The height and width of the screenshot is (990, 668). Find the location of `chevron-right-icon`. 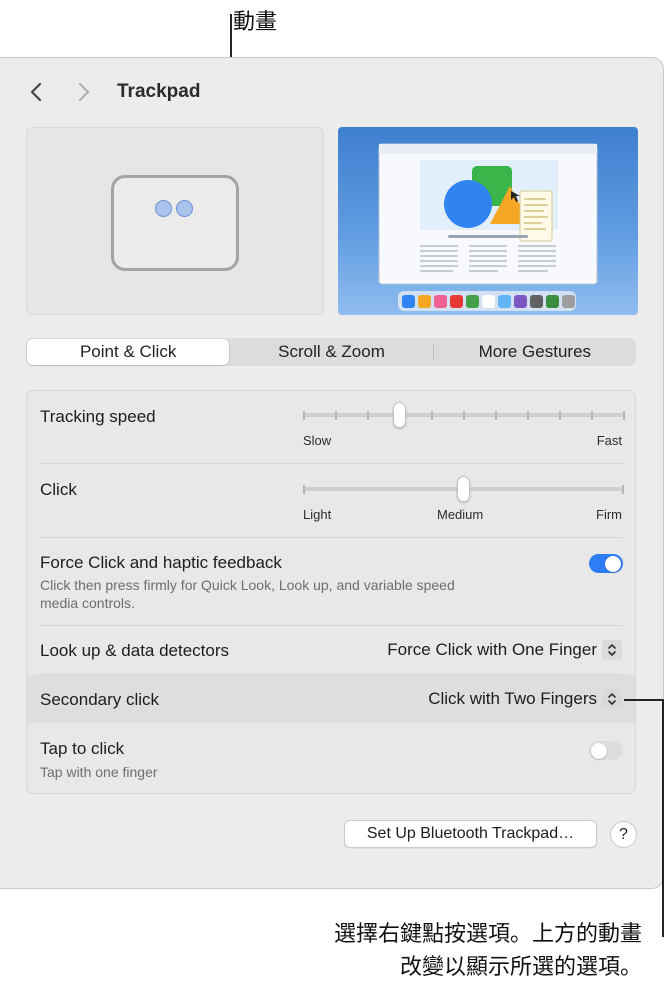

chevron-right-icon is located at coordinates (84, 92).